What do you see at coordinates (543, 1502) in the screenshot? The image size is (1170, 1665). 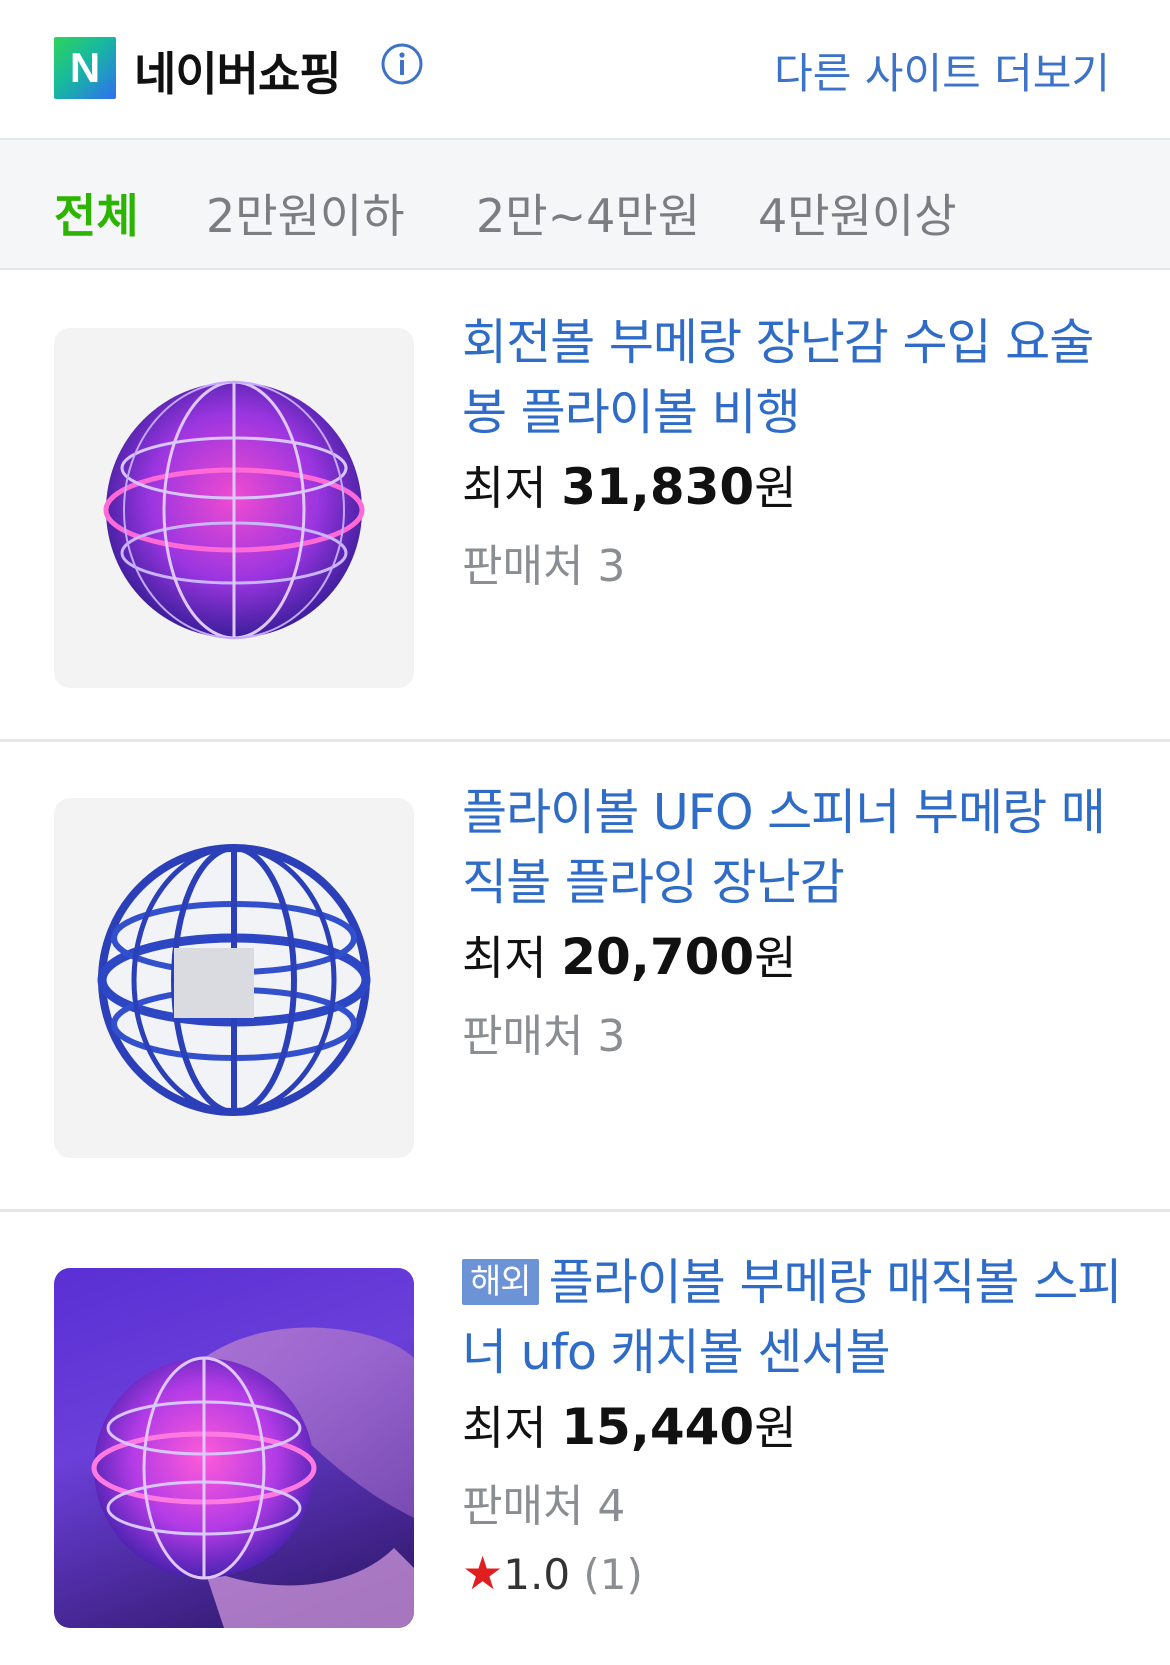 I see `seller-count: 판매처 4` at bounding box center [543, 1502].